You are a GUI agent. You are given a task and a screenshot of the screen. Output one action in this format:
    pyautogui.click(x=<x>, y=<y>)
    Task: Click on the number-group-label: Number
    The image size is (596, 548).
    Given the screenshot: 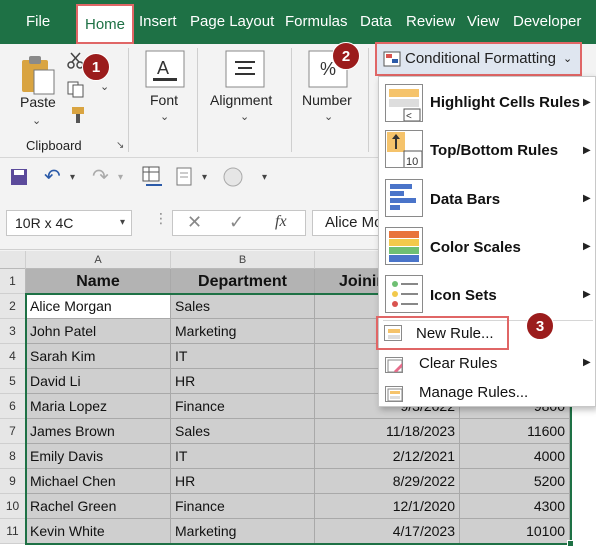 What is the action you would take?
    pyautogui.click(x=327, y=100)
    